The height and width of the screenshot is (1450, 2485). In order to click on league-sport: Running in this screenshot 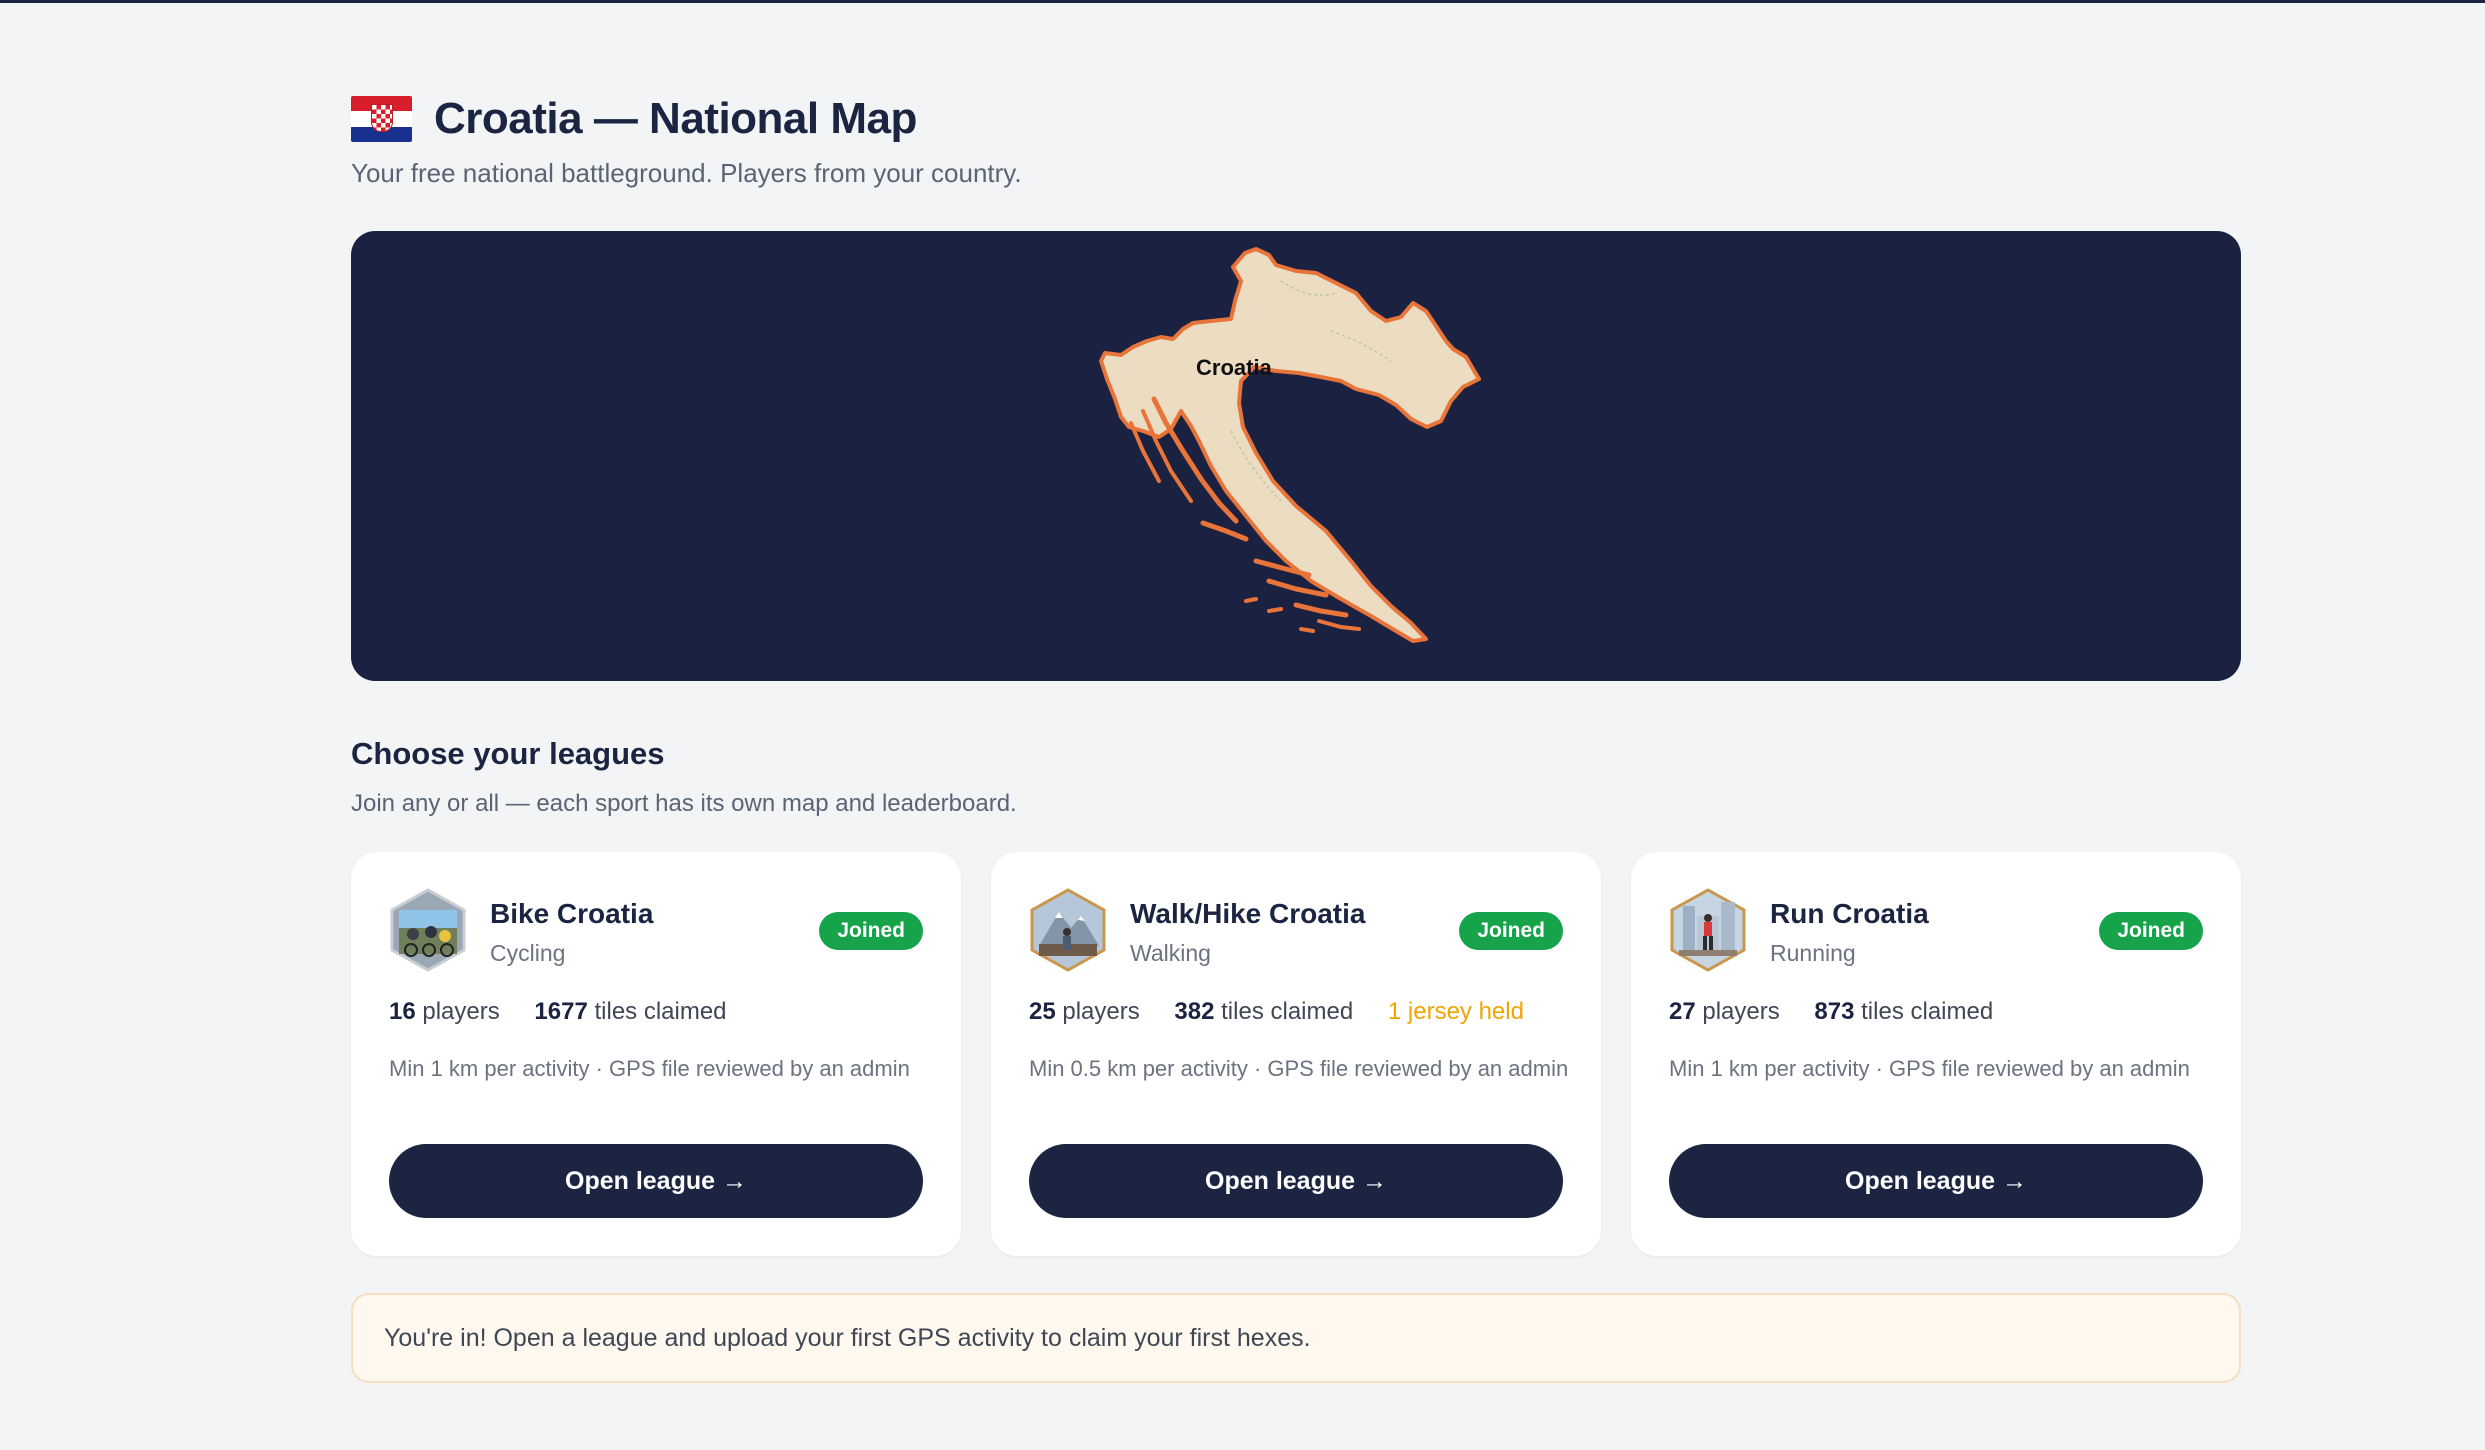, I will do `click(1813, 953)`.